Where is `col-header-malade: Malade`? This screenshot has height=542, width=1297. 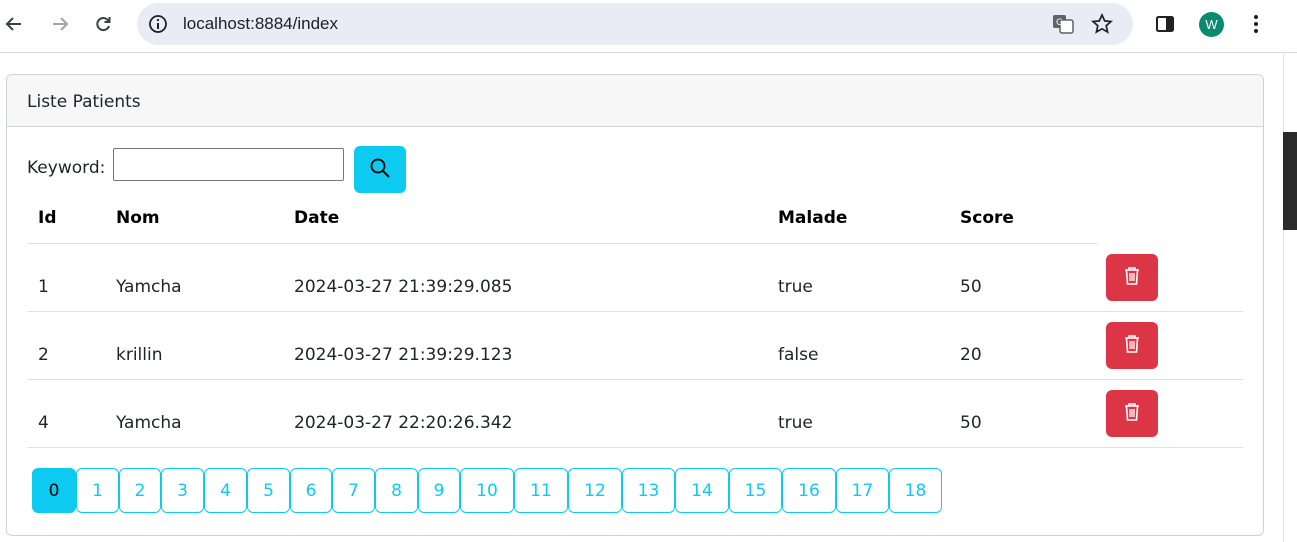
col-header-malade: Malade is located at coordinates (813, 218).